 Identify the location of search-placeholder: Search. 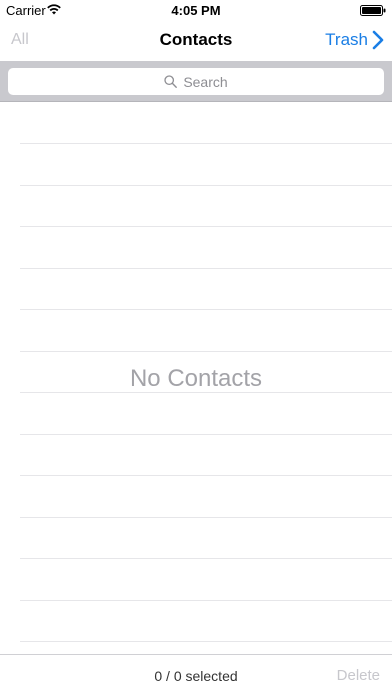
(205, 81).